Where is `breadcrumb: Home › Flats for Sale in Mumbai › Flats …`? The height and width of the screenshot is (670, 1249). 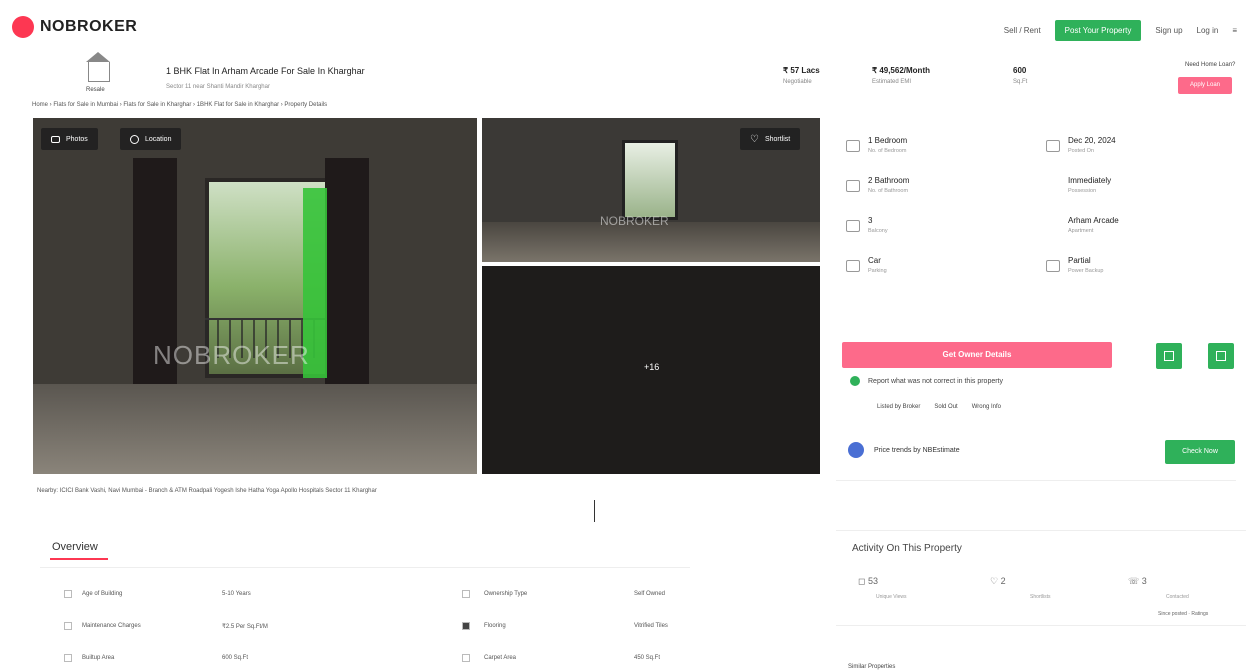 breadcrumb: Home › Flats for Sale in Mumbai › Flats … is located at coordinates (179, 105).